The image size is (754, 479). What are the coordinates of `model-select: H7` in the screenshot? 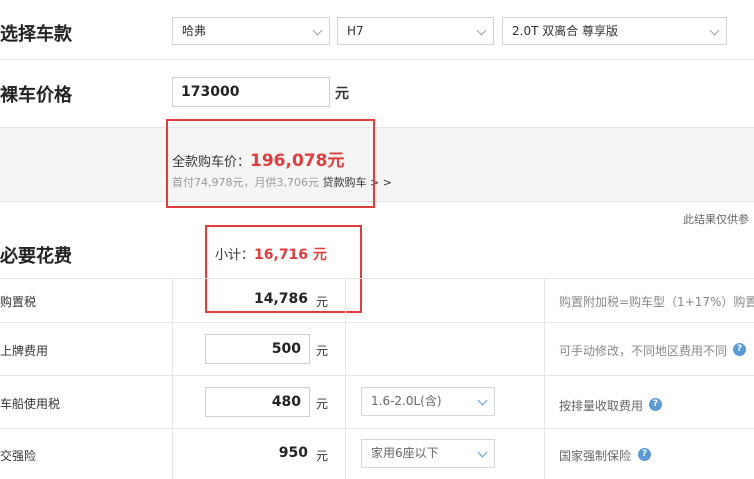 It's located at (415, 31).